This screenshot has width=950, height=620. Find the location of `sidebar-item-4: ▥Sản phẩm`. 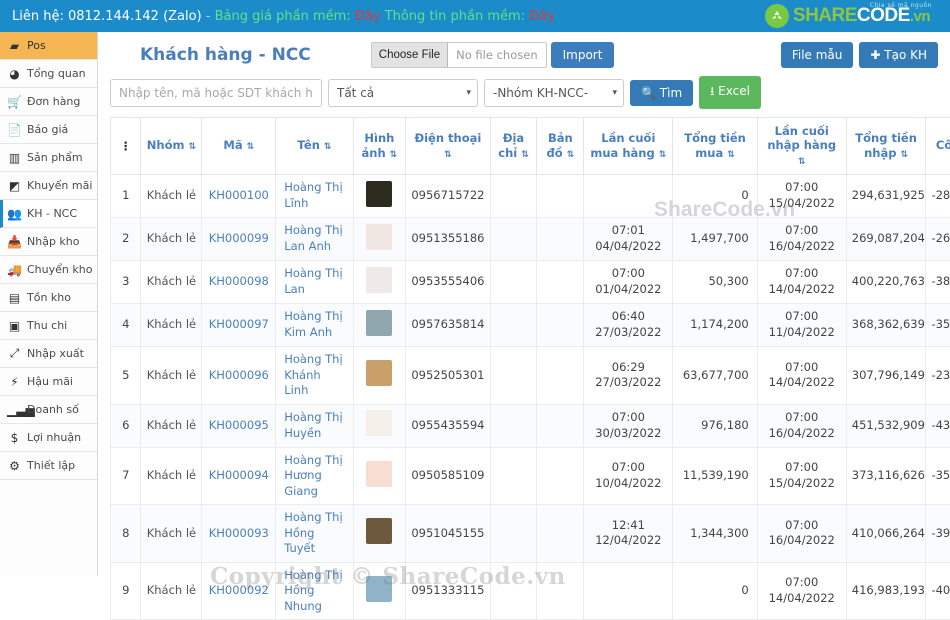

sidebar-item-4: ▥Sản phẩm is located at coordinates (48, 158).